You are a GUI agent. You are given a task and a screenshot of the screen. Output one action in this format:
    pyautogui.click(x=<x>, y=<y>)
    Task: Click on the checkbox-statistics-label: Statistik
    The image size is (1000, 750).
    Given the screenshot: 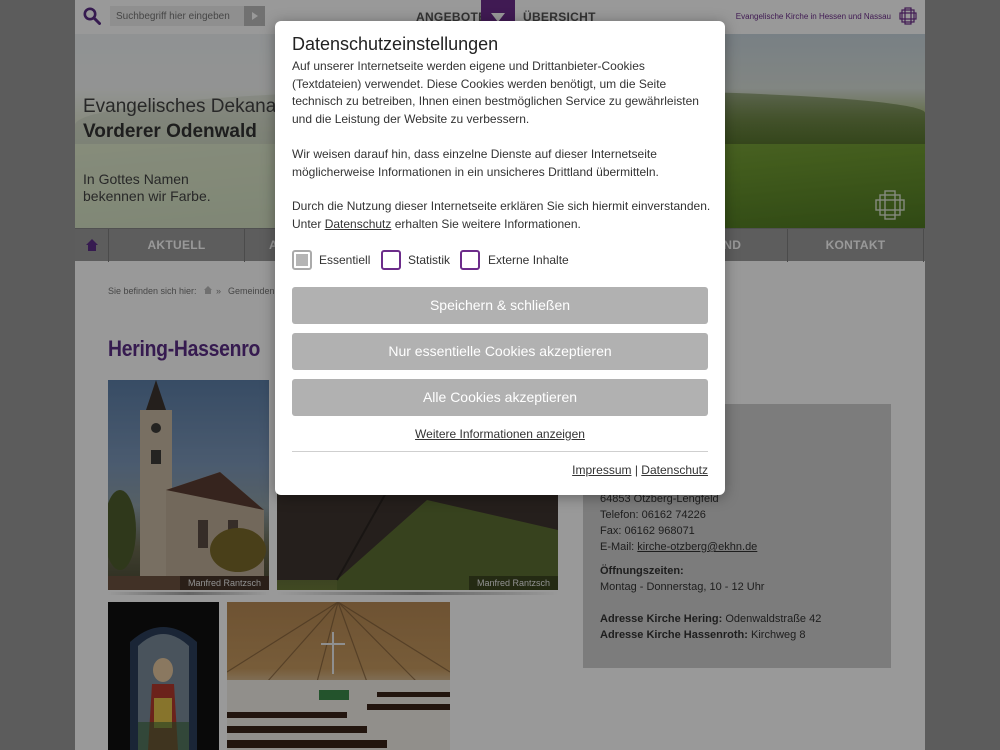 What is the action you would take?
    pyautogui.click(x=429, y=260)
    